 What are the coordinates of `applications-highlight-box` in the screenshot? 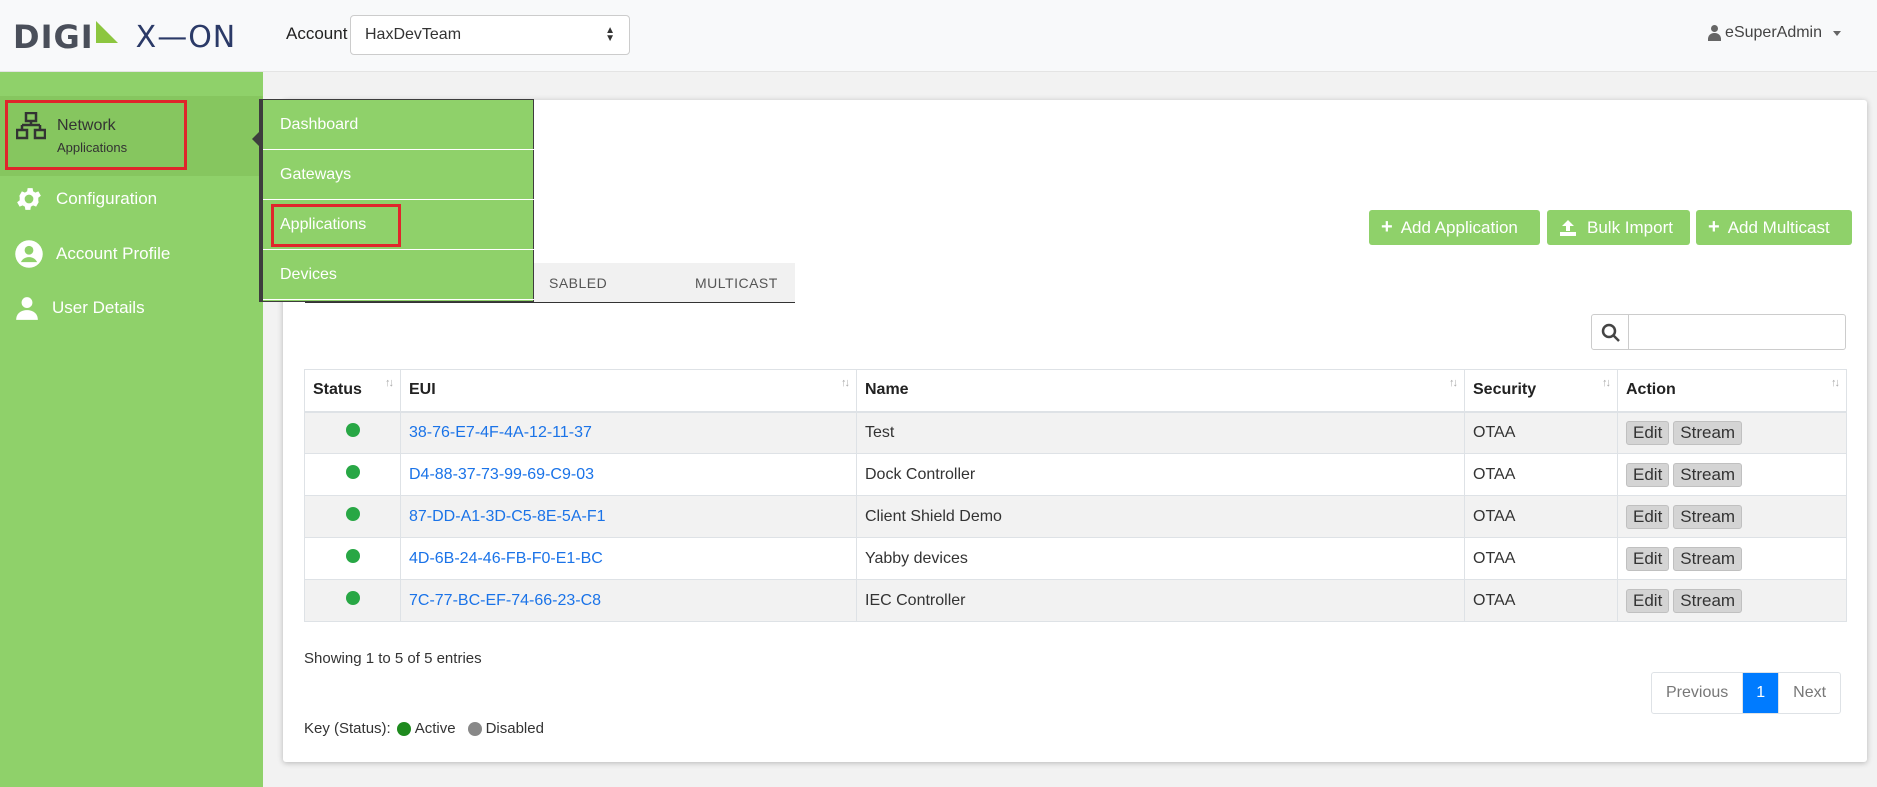 It's located at (336, 225).